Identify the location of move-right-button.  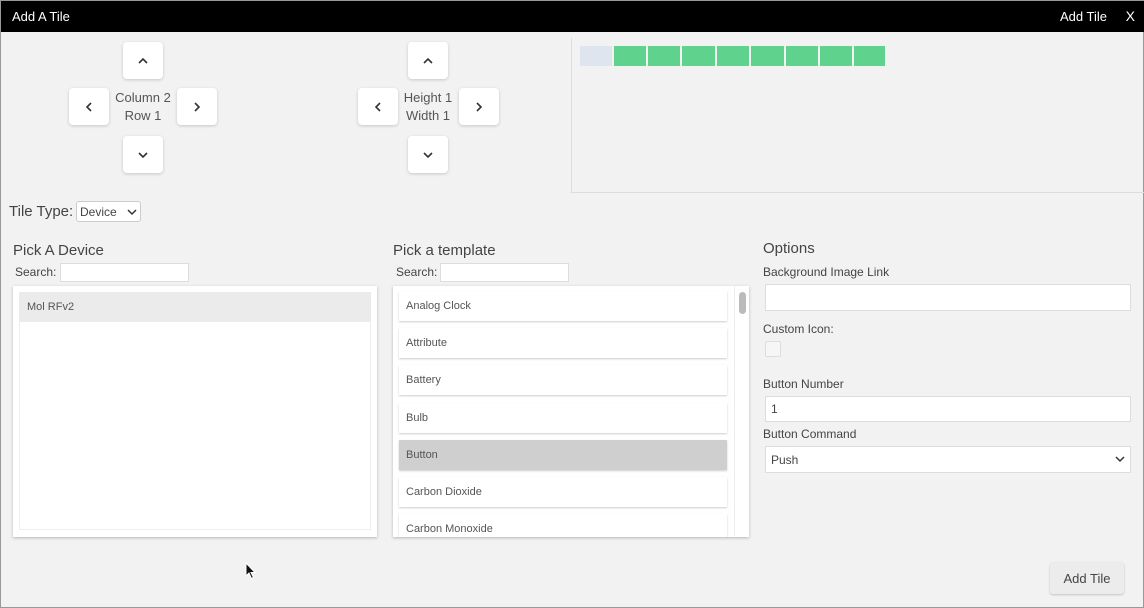
(197, 106).